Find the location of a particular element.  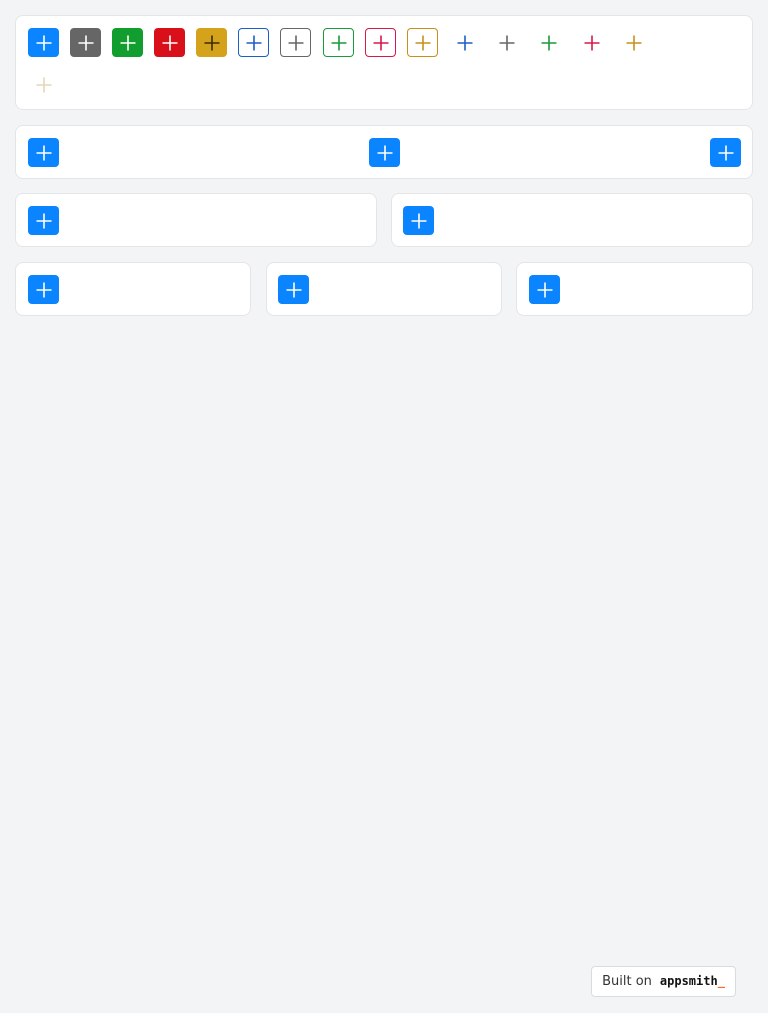

add-button-outline-green is located at coordinates (338, 42).